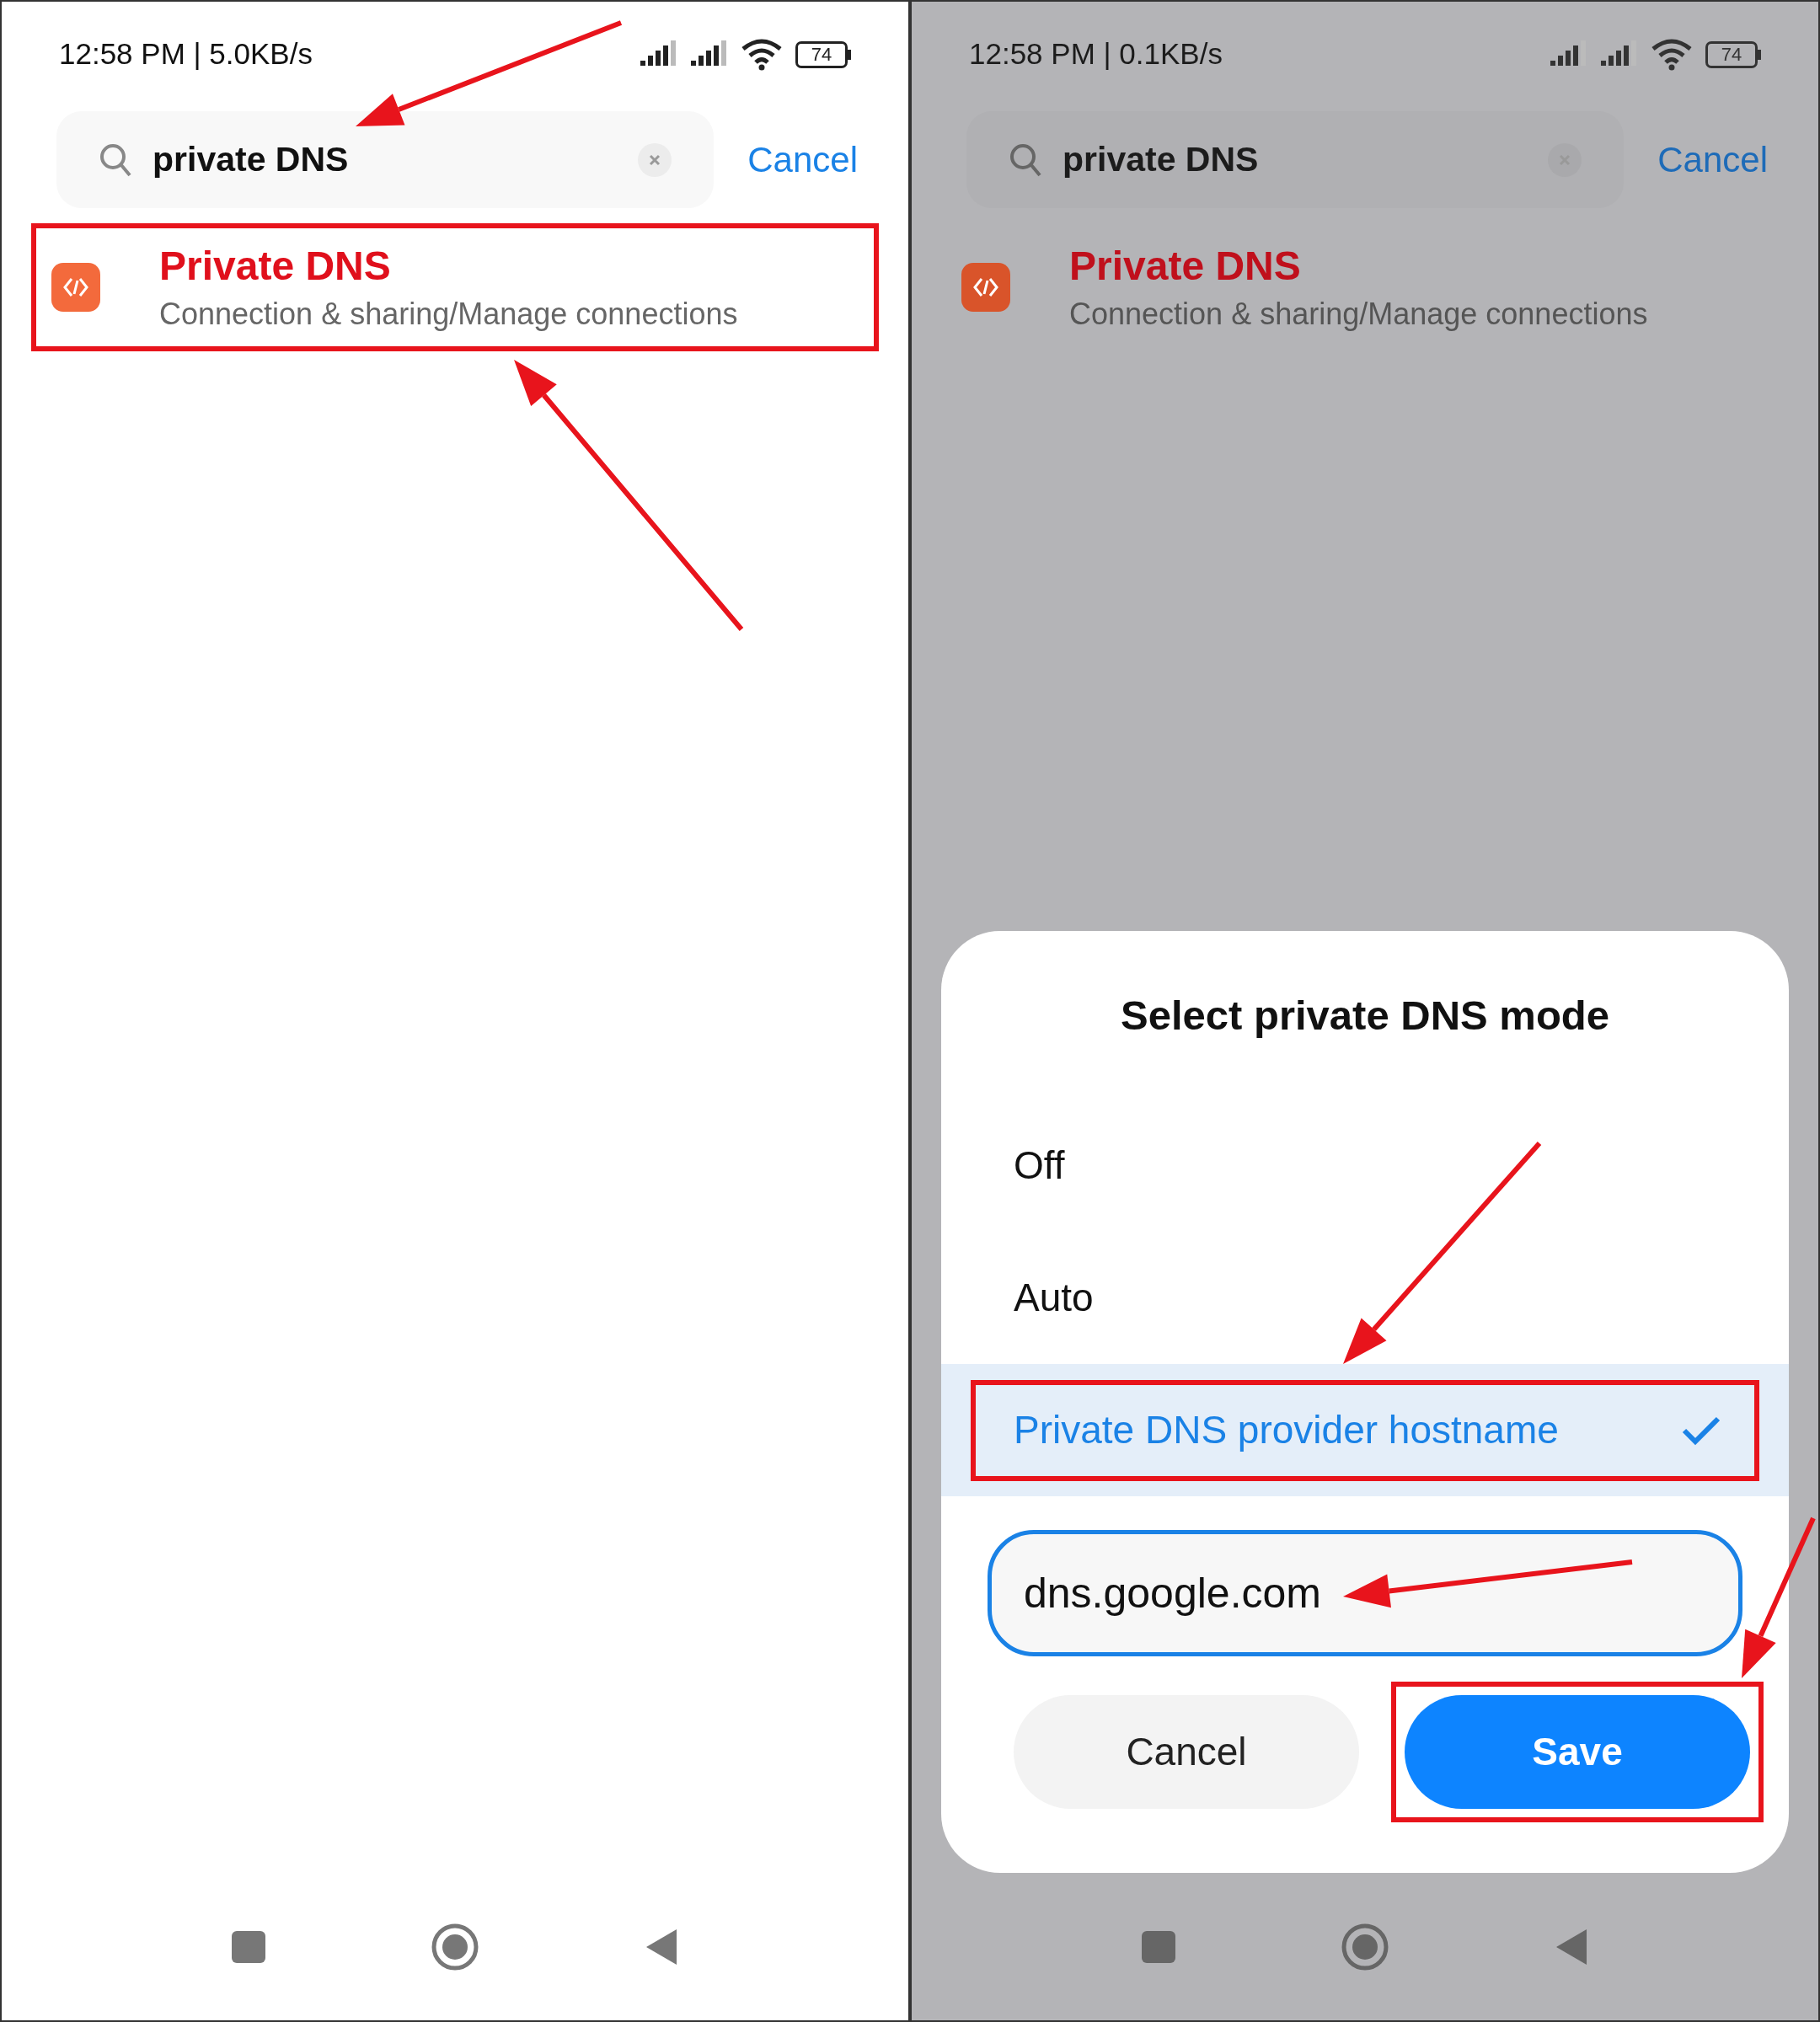 The height and width of the screenshot is (2022, 1820). What do you see at coordinates (1286, 1430) in the screenshot?
I see `option-label: Private DNS provider hostname` at bounding box center [1286, 1430].